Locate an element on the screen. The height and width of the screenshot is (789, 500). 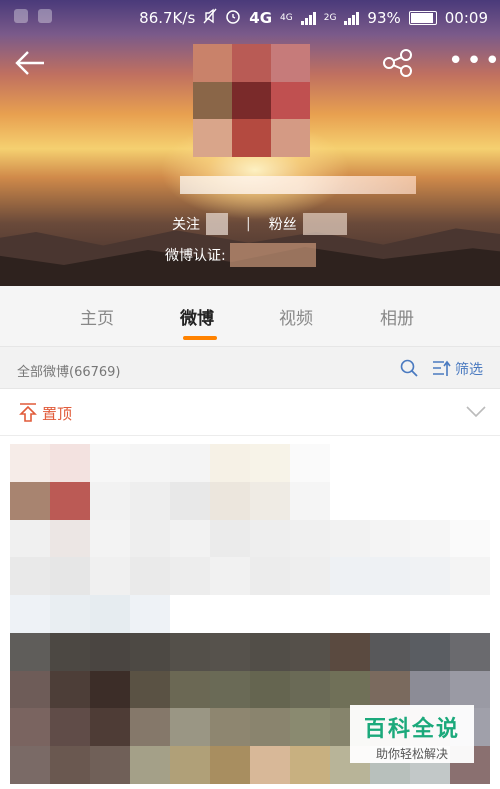
follow-label: 关注 is located at coordinates (186, 224).